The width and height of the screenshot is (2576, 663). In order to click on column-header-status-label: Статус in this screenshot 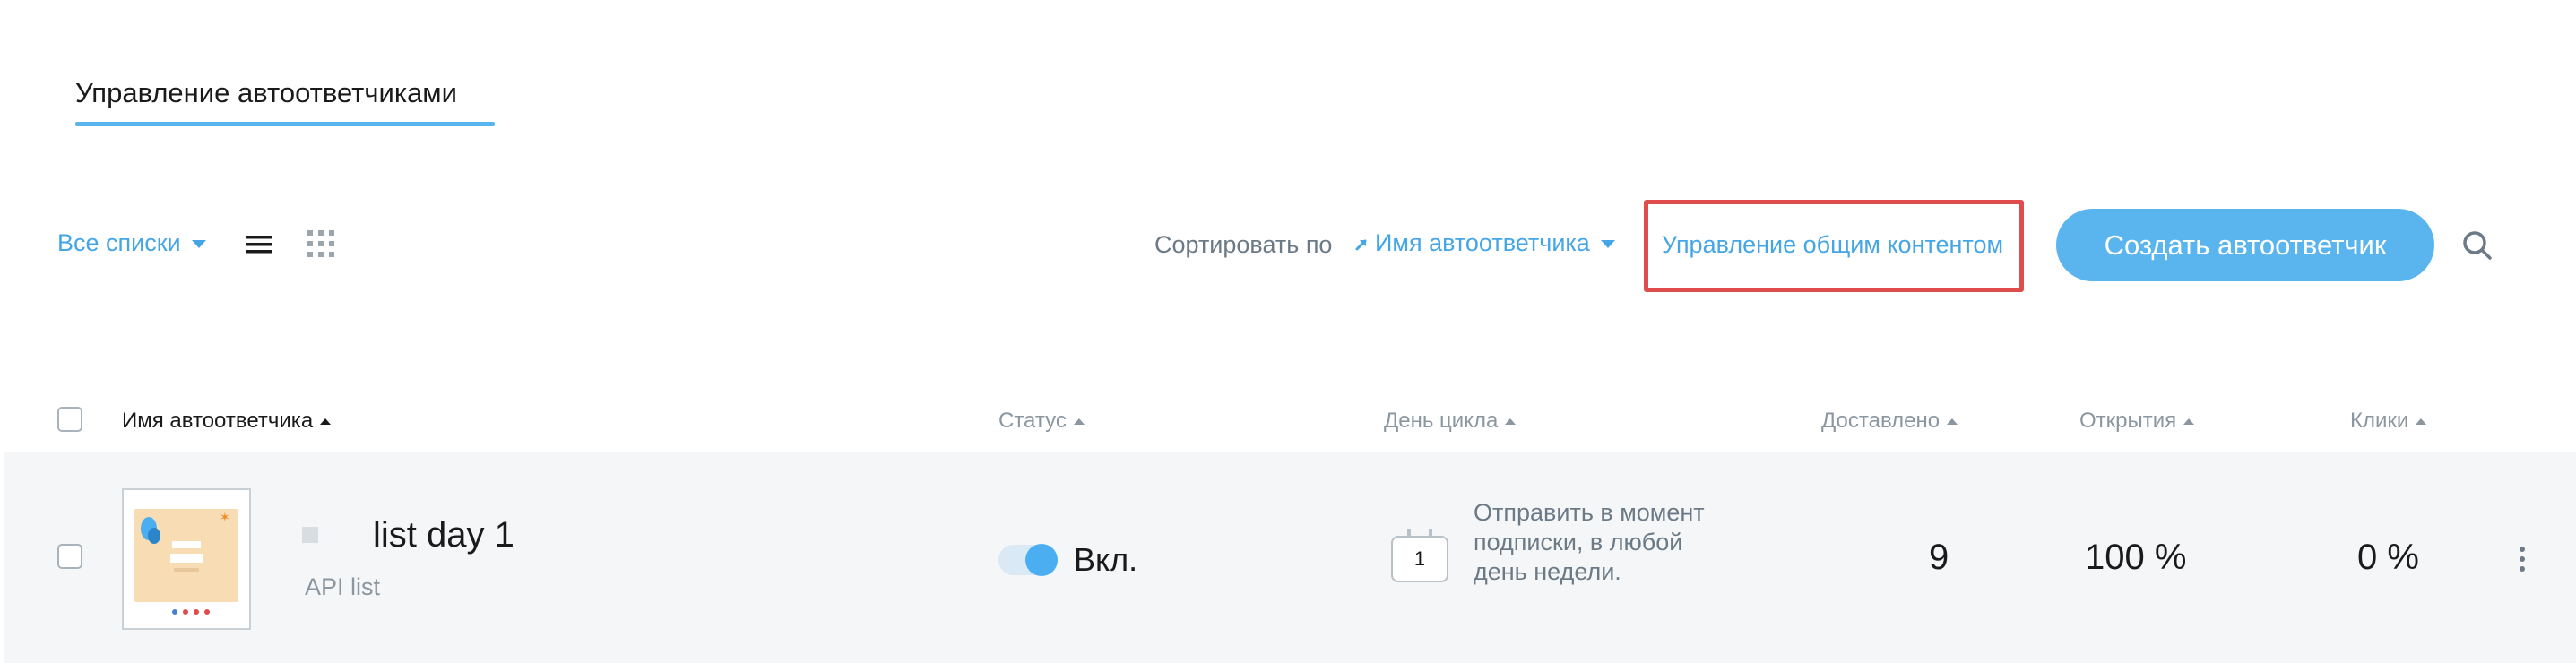, I will do `click(1032, 421)`.